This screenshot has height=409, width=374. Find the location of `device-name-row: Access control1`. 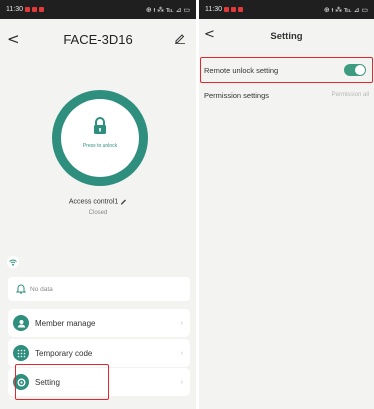

device-name-row: Access control1 is located at coordinates (98, 201).